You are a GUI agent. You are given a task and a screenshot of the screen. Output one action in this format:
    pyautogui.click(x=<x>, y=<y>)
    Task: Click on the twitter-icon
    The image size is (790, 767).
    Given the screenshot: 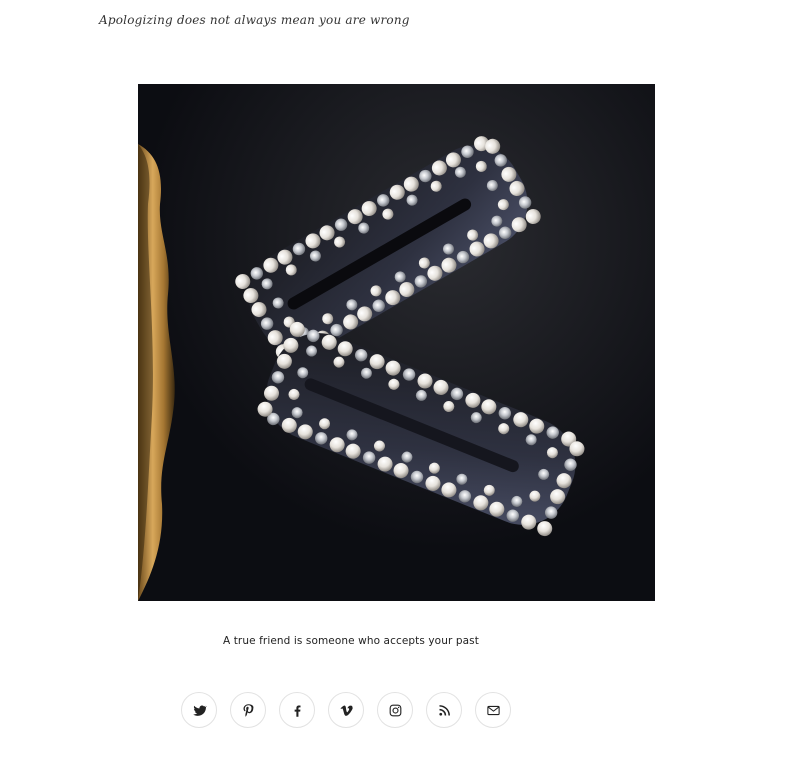 What is the action you would take?
    pyautogui.click(x=199, y=710)
    